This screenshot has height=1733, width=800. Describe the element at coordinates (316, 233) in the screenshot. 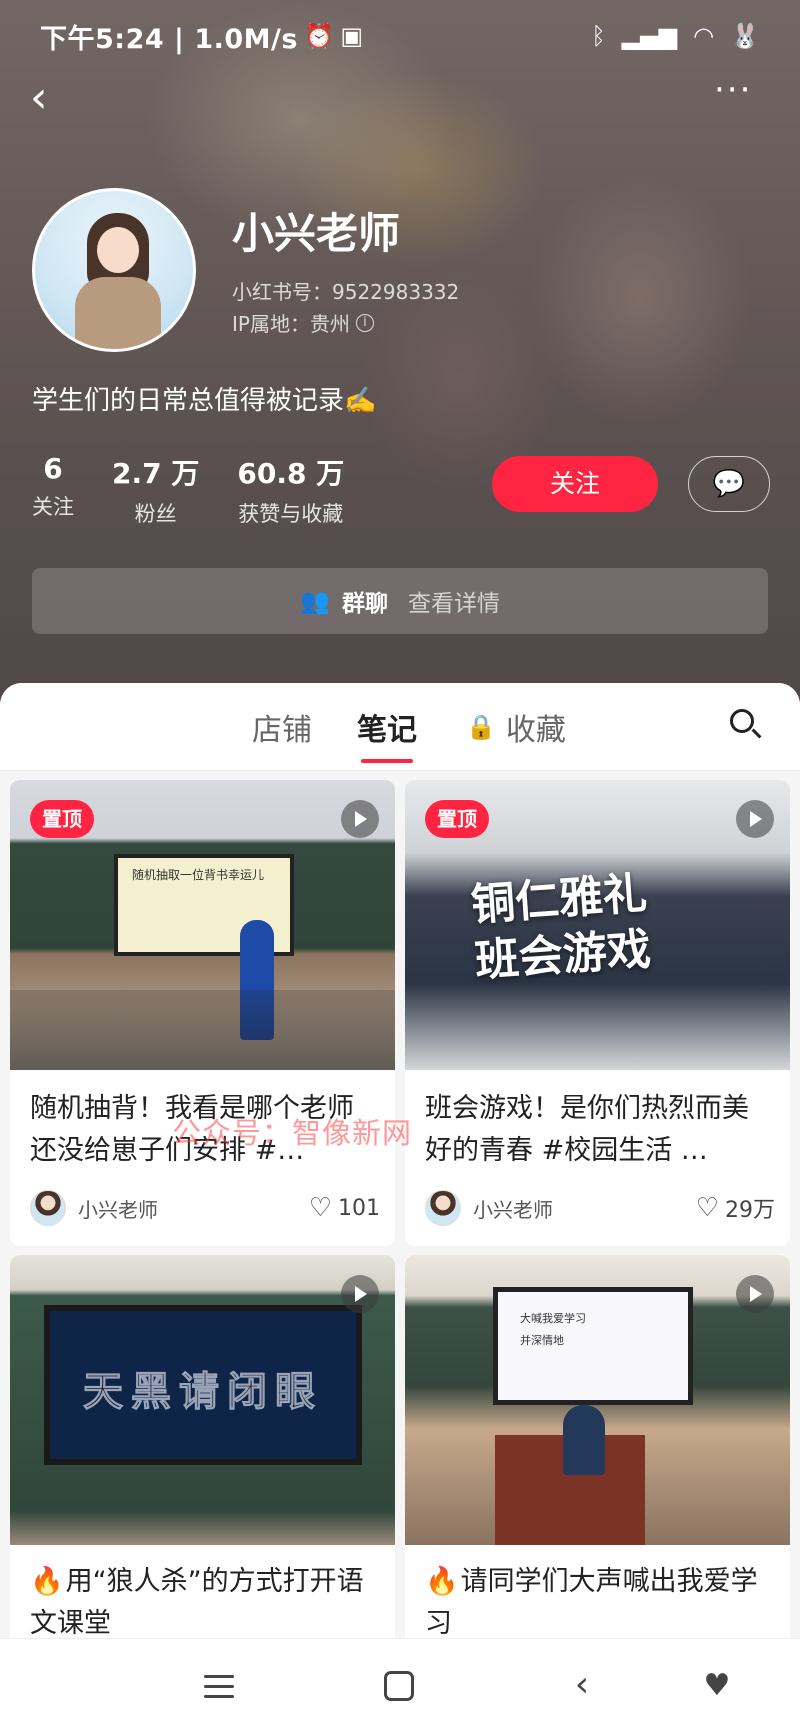

I see `profile-name: 小兴老师` at that location.